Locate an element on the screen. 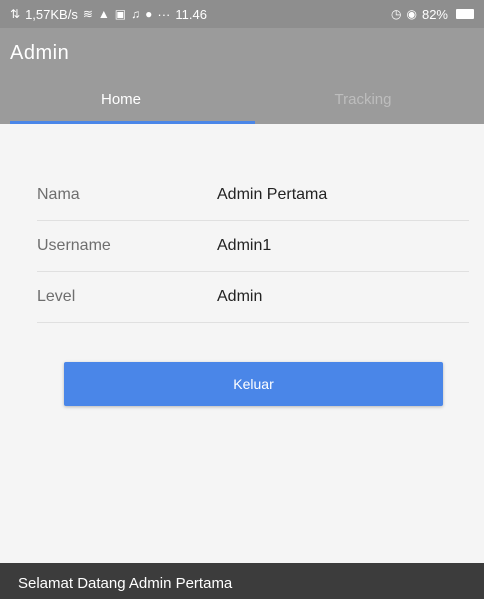  info-value: Admin1 is located at coordinates (244, 245).